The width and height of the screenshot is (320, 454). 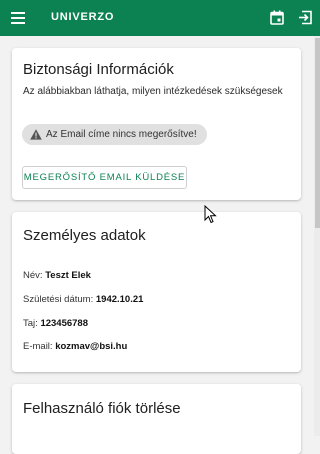 I want to click on warning-text: Az Email címe nincs megerősítve!, so click(x=121, y=134).